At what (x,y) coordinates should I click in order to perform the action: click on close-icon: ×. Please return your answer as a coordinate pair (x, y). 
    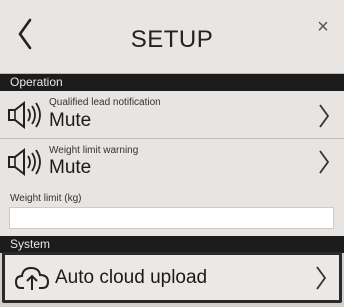
    Looking at the image, I should click on (323, 27).